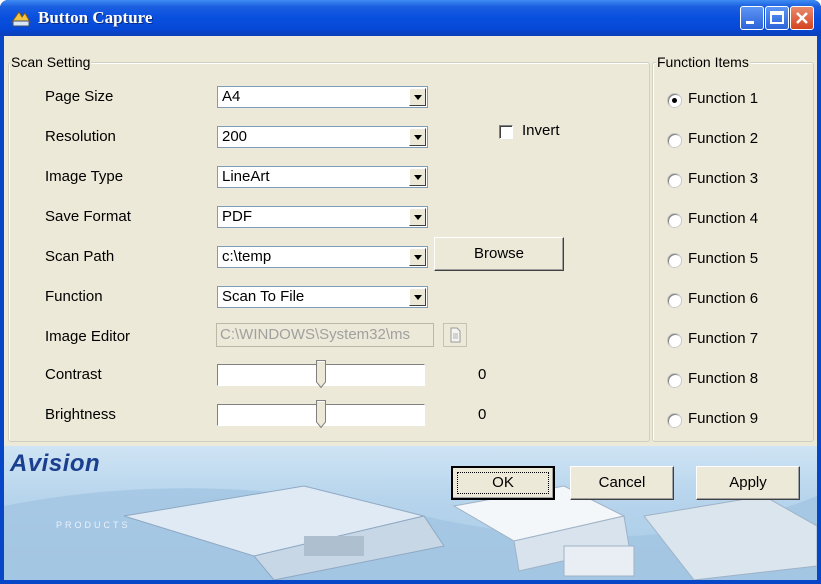  I want to click on page-size-select: A4, so click(322, 97).